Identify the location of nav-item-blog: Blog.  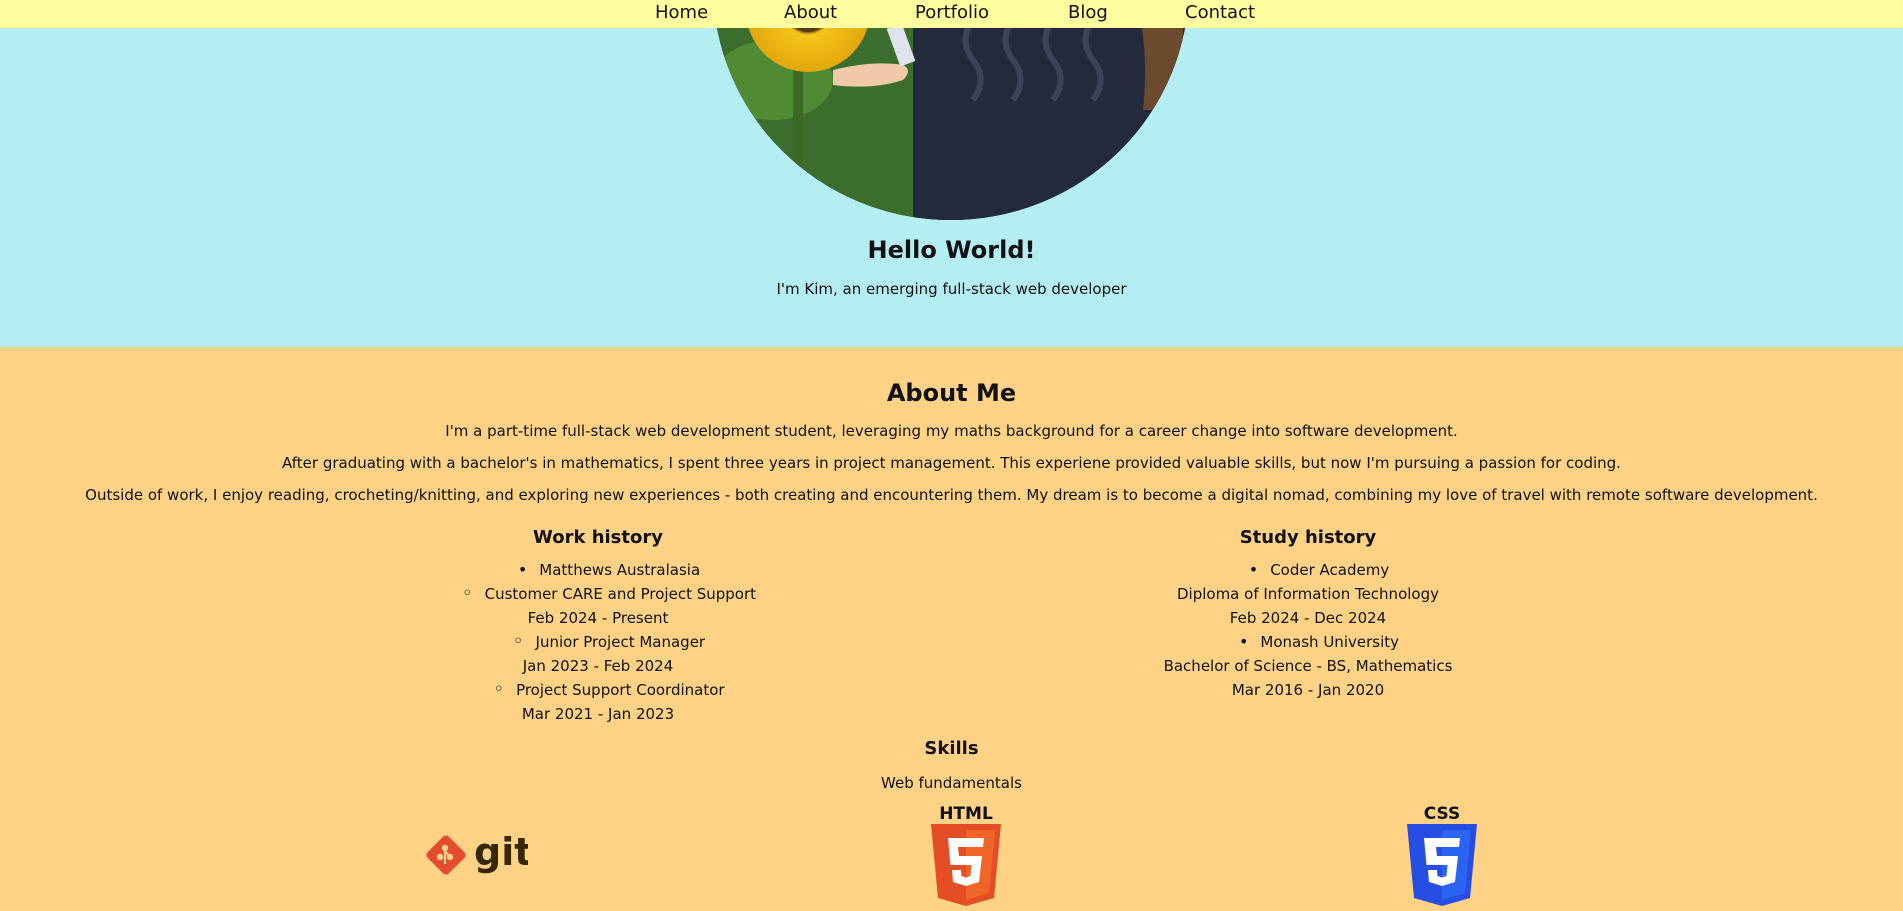
(1088, 12).